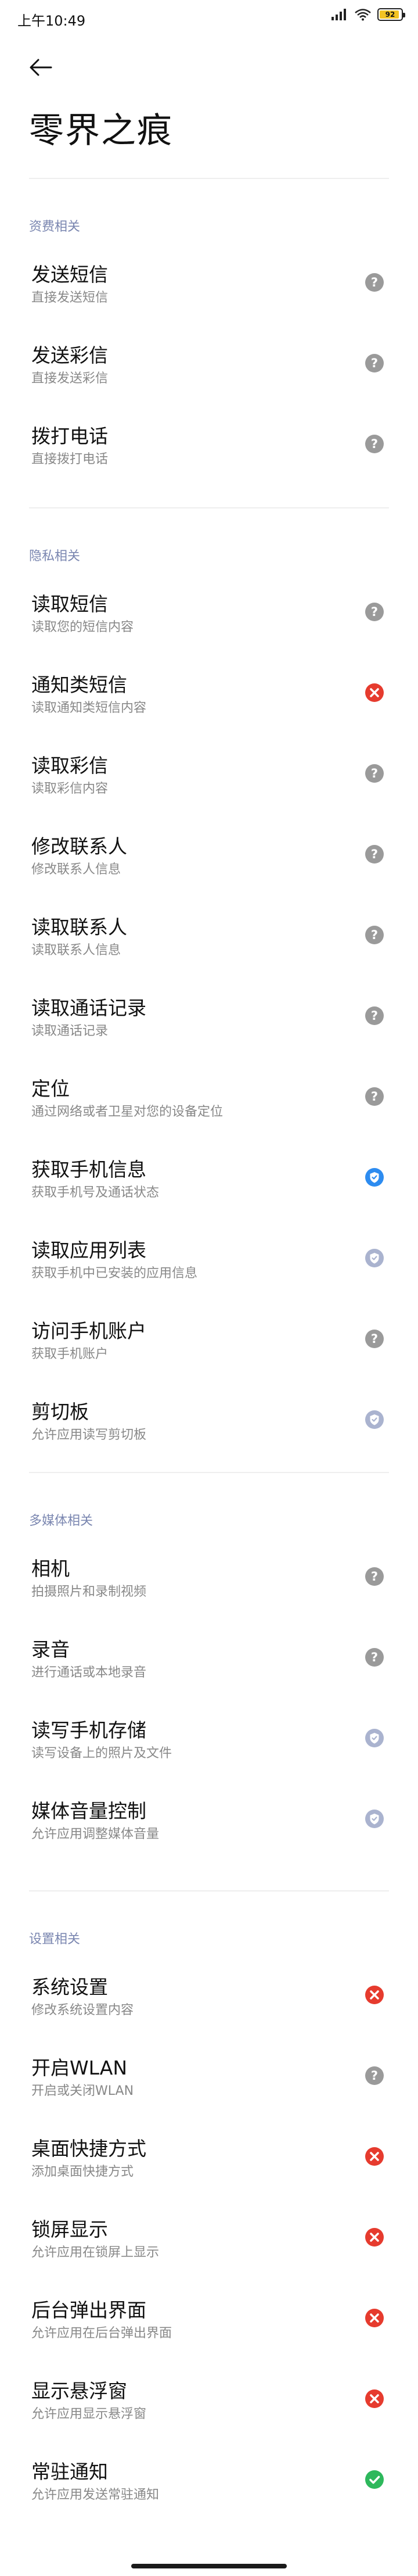 The image size is (418, 2576). Describe the element at coordinates (96, 2495) in the screenshot. I see `permission-subtitle: 允许应用发送常驻通知` at that location.